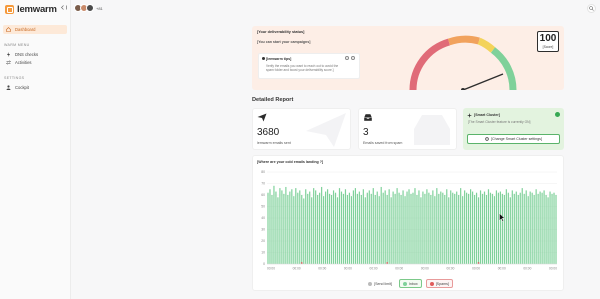 The width and height of the screenshot is (600, 299). What do you see at coordinates (487, 139) in the screenshot?
I see `gear-icon` at bounding box center [487, 139].